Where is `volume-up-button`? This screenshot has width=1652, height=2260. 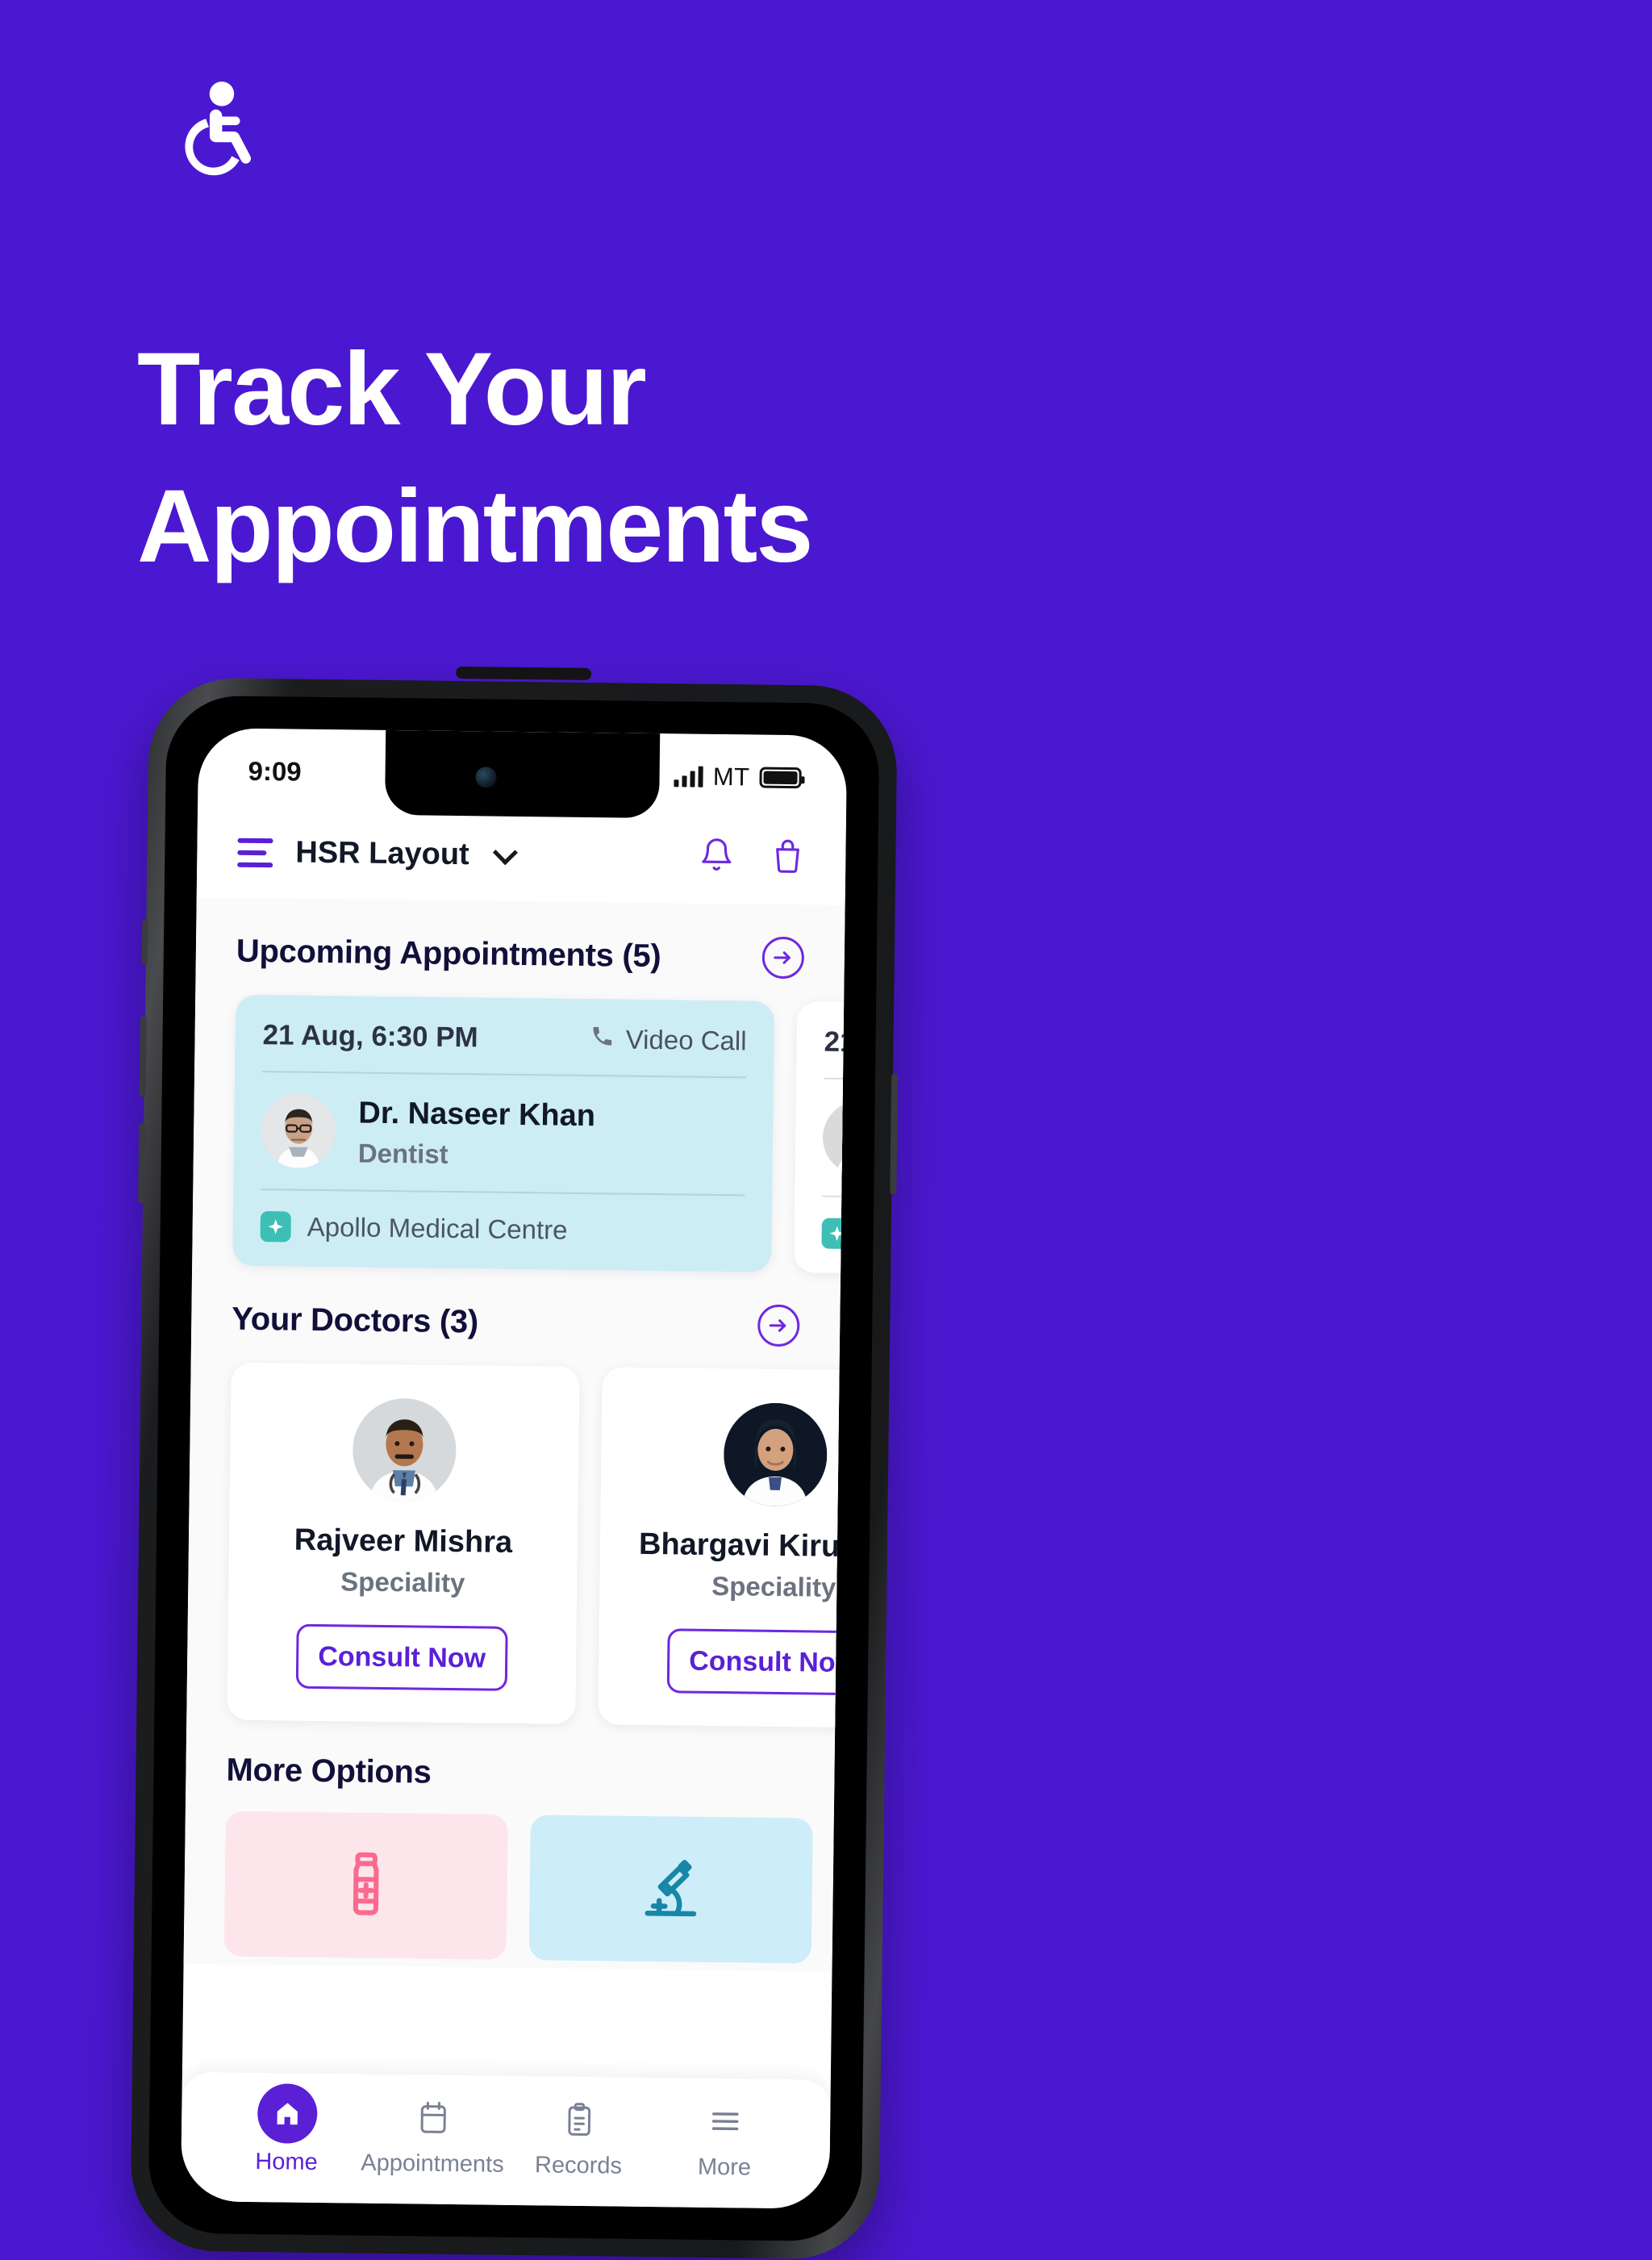 volume-up-button is located at coordinates (143, 1056).